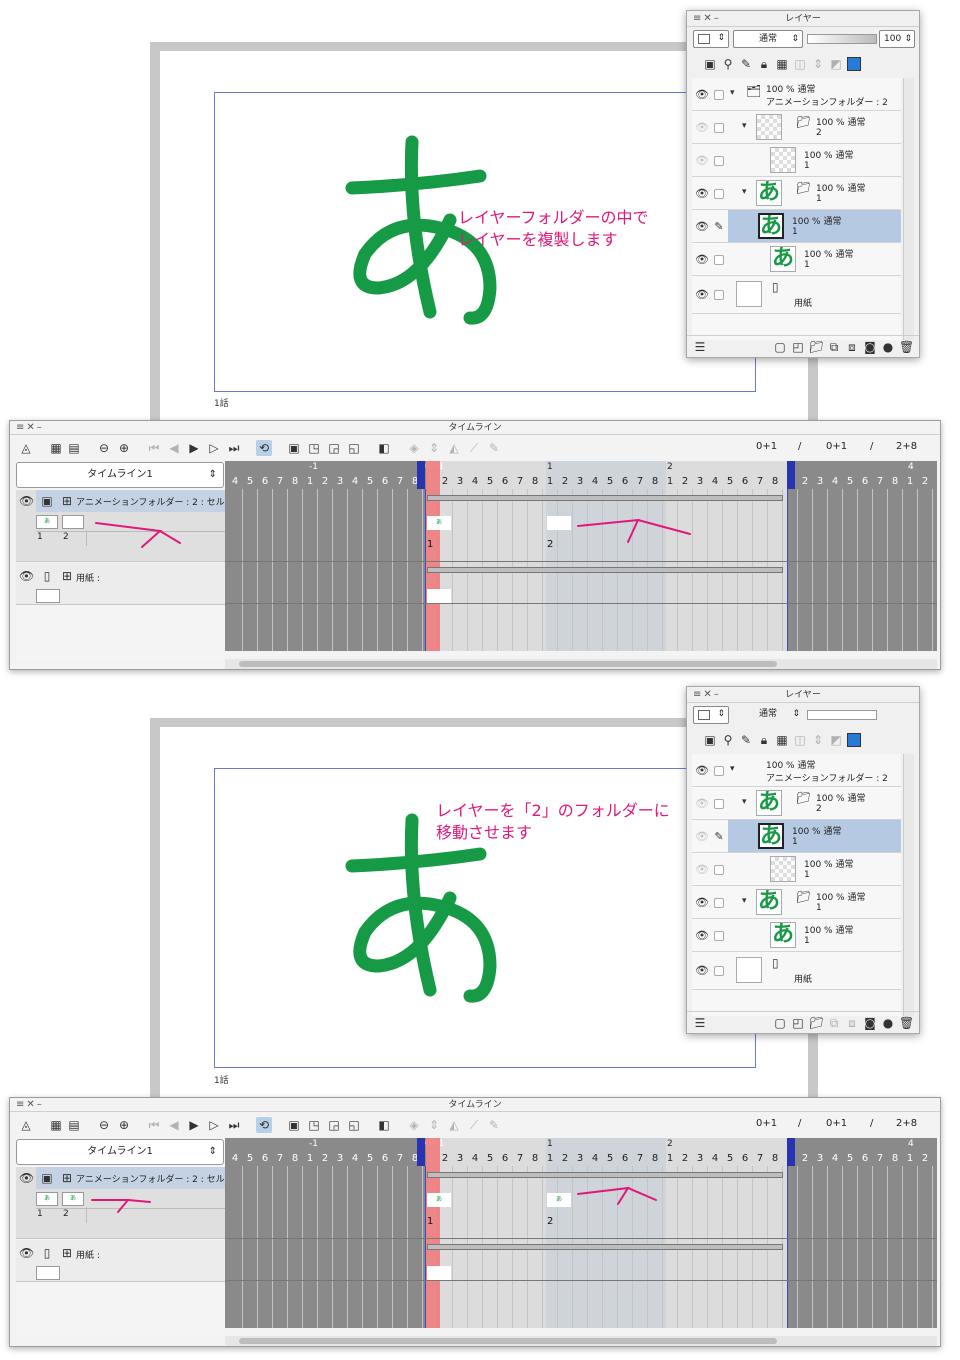 This screenshot has width=960, height=1360. Describe the element at coordinates (120, 1261) in the screenshot. I see `track-paper: 👁︎ ▯ ⊞ 用紙 :` at that location.